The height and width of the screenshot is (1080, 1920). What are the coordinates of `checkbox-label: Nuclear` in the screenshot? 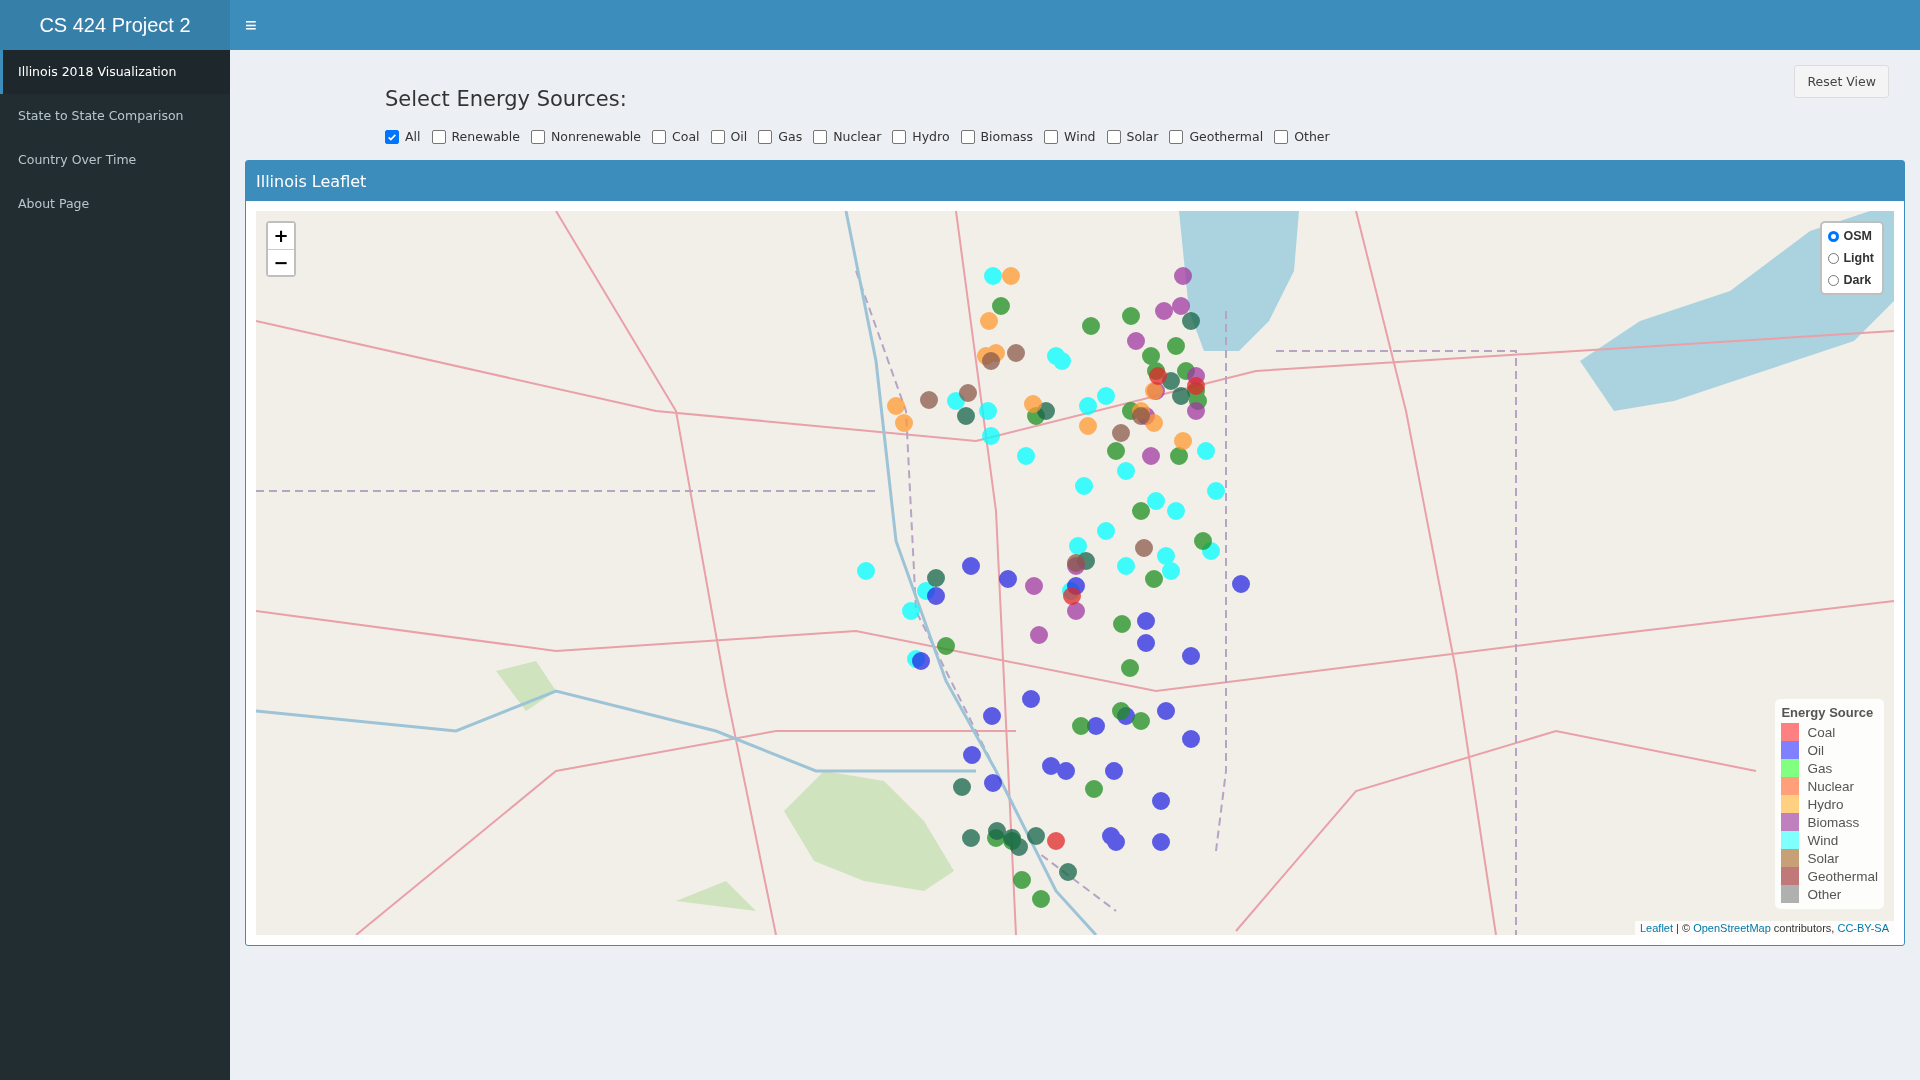 It's located at (857, 136).